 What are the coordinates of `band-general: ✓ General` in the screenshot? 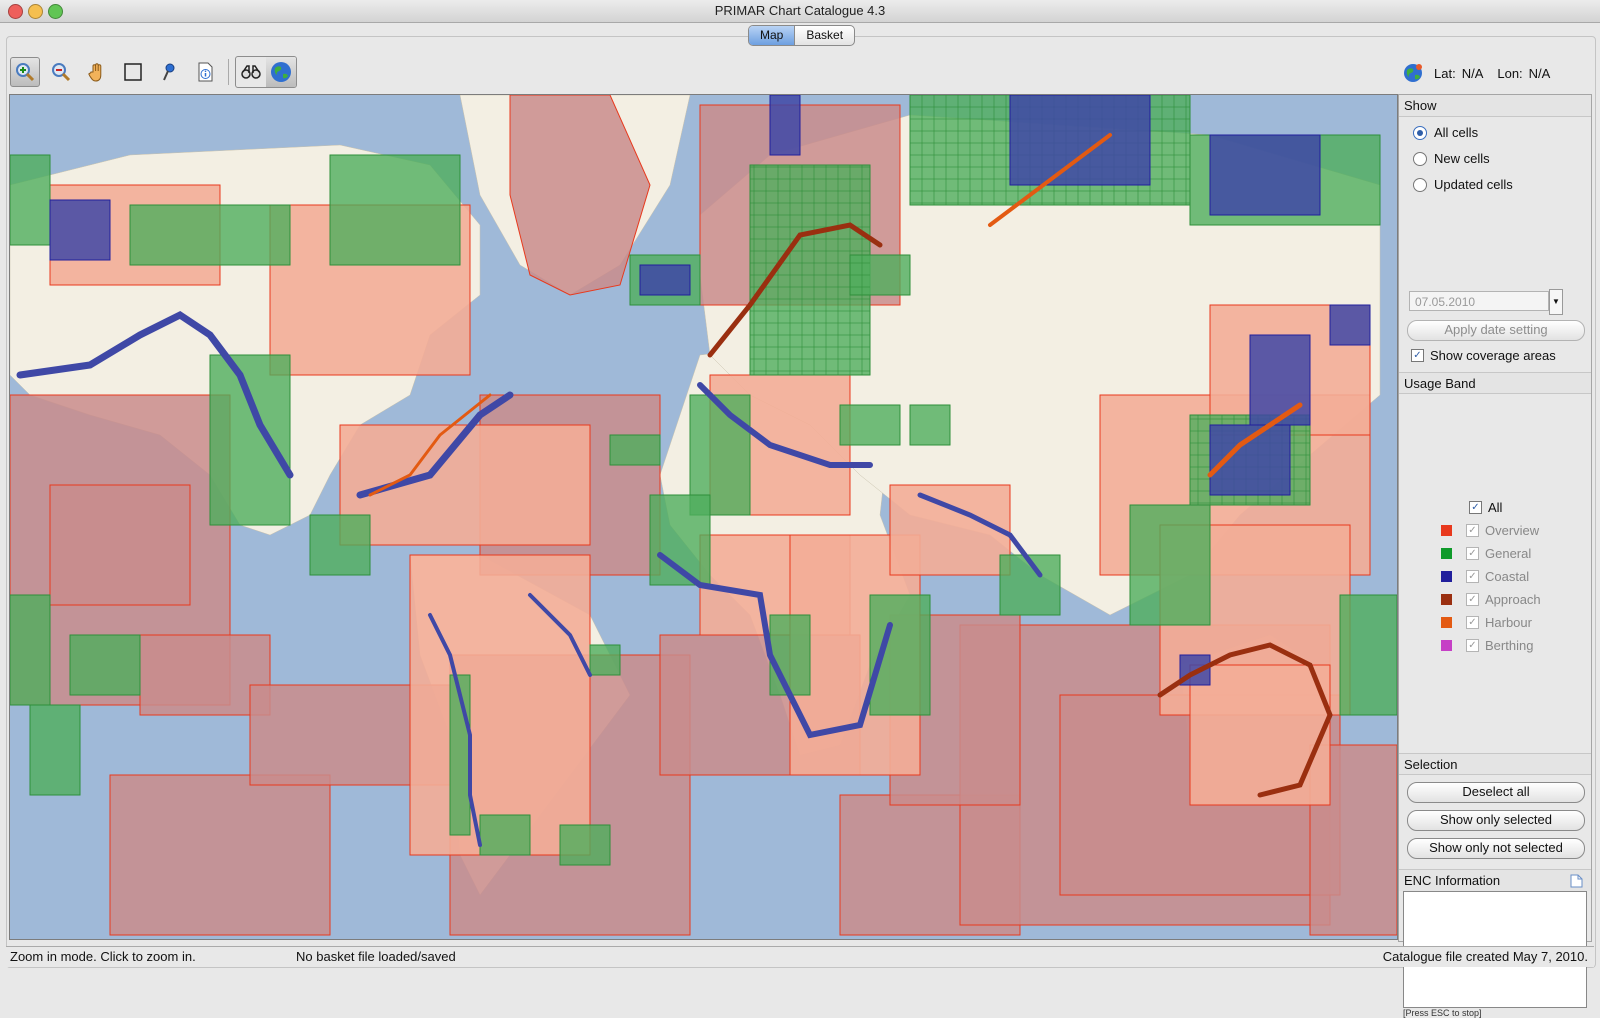 It's located at (1486, 553).